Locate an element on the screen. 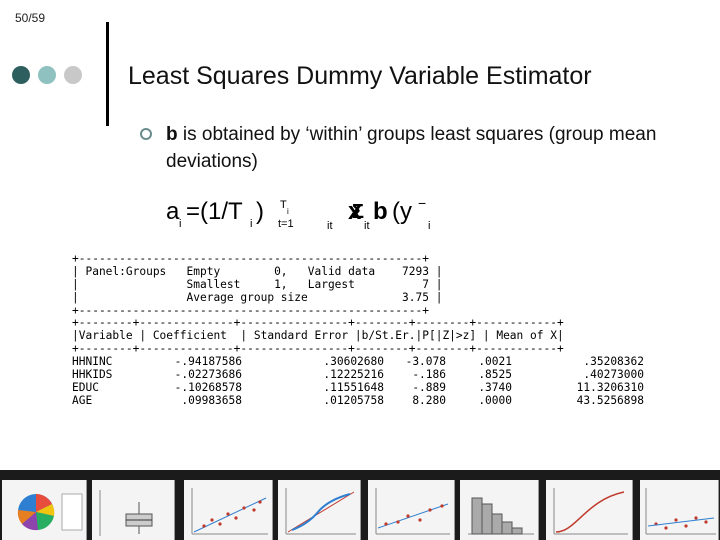  decorative-dots is located at coordinates (47, 75).